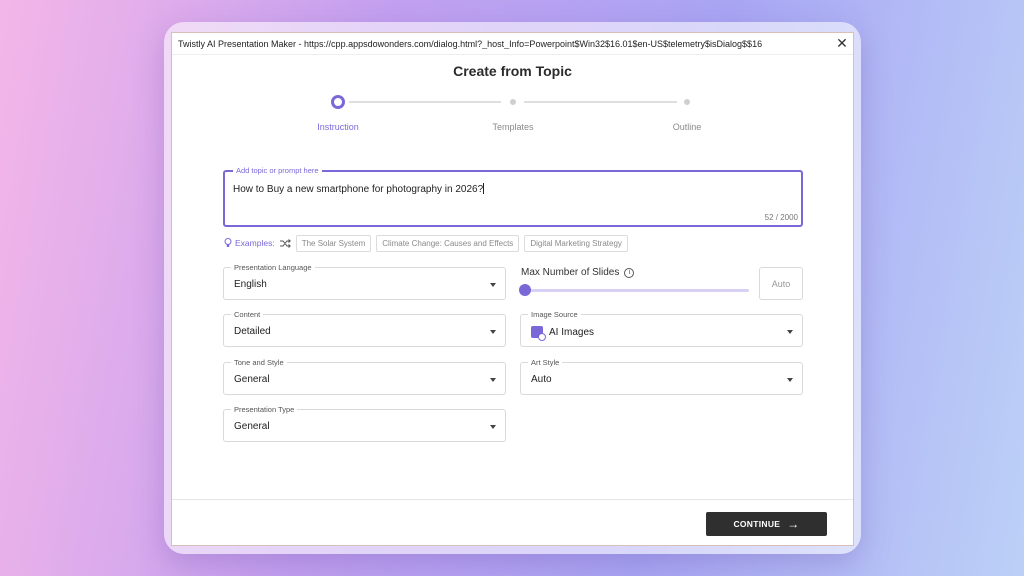  What do you see at coordinates (541, 379) in the screenshot?
I see `field-value: Auto` at bounding box center [541, 379].